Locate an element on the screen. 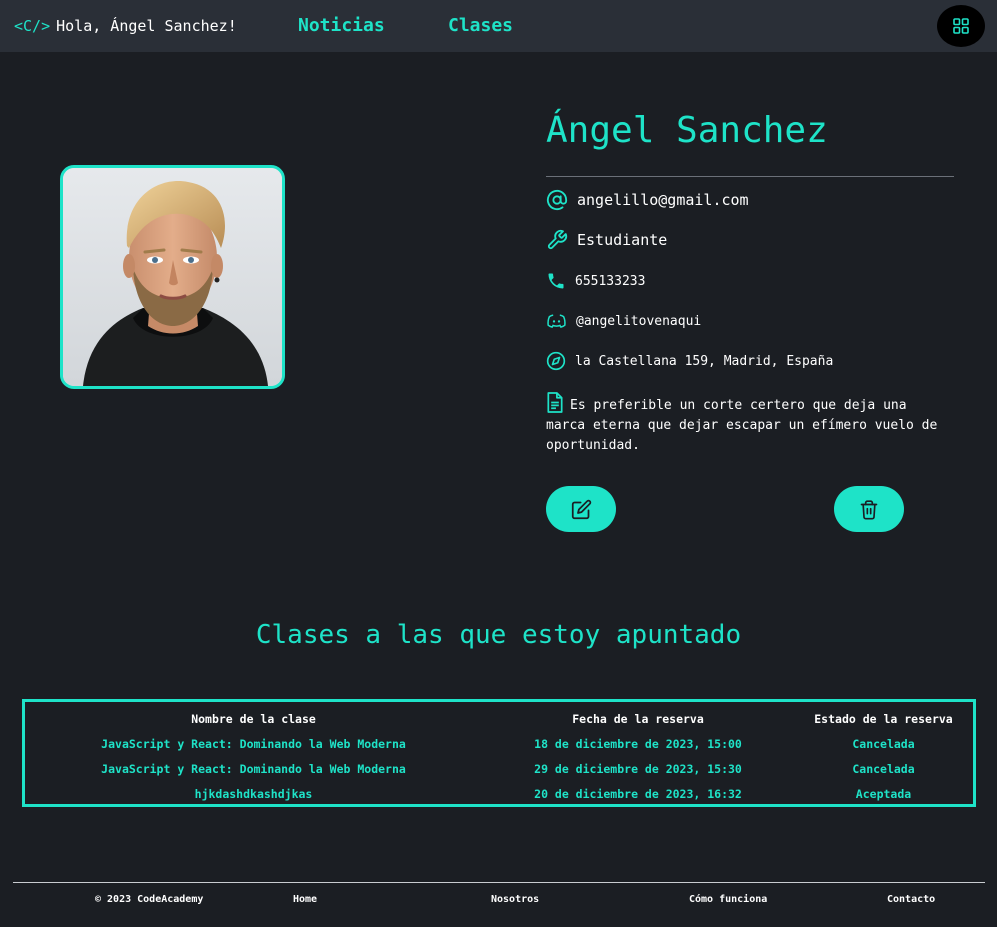  column-header-date: Fecha de la reserva is located at coordinates (638, 718).